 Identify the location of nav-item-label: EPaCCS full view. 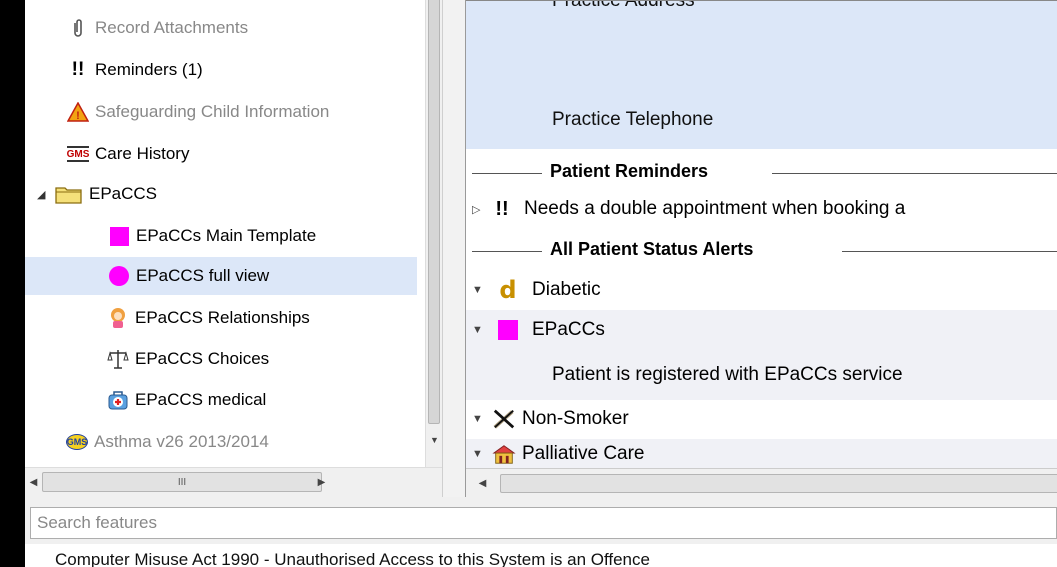
(203, 275).